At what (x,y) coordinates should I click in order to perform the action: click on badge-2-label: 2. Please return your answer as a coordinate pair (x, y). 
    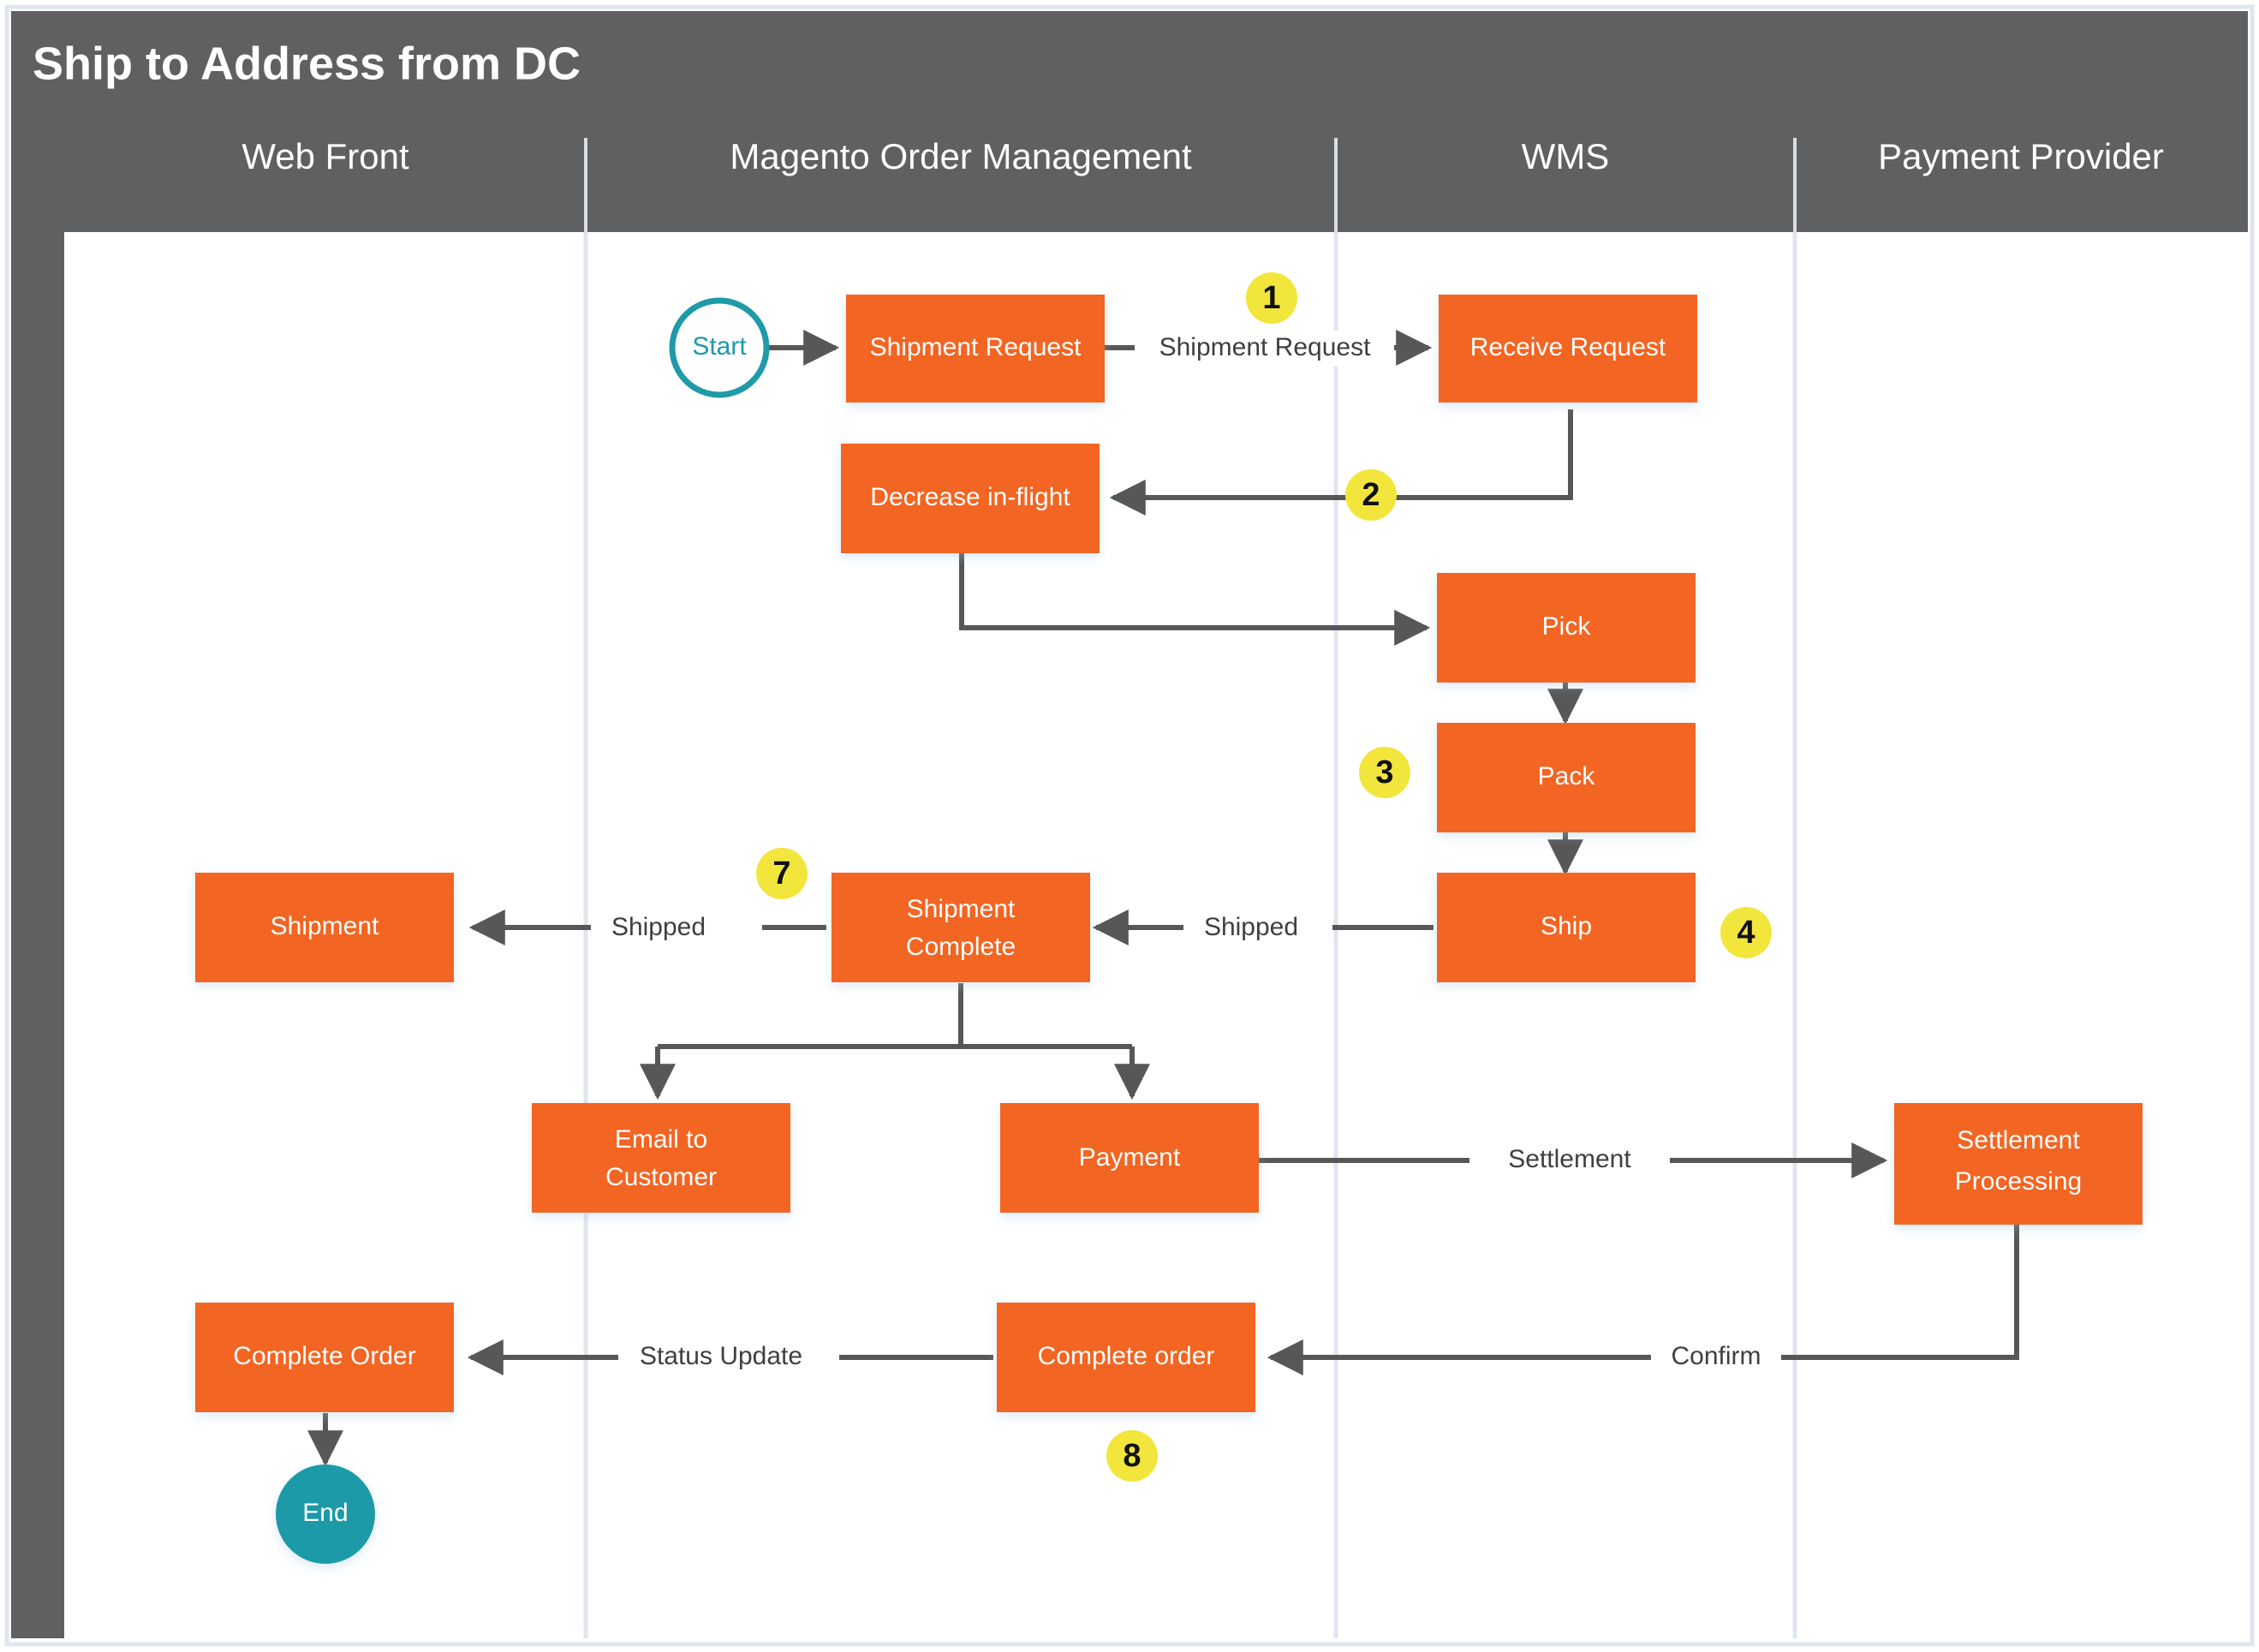
    Looking at the image, I should click on (1371, 495).